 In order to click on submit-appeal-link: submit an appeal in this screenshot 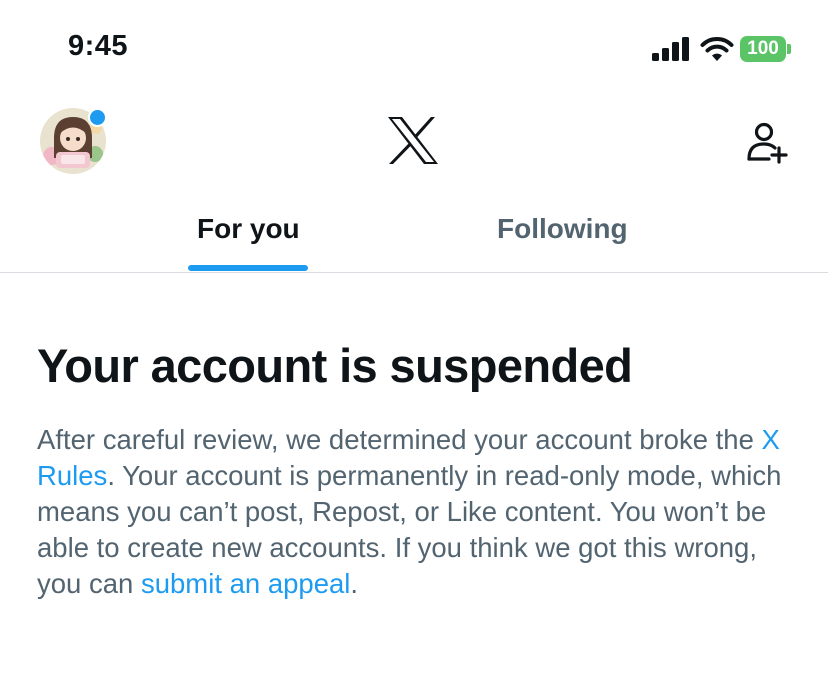, I will do `click(245, 583)`.